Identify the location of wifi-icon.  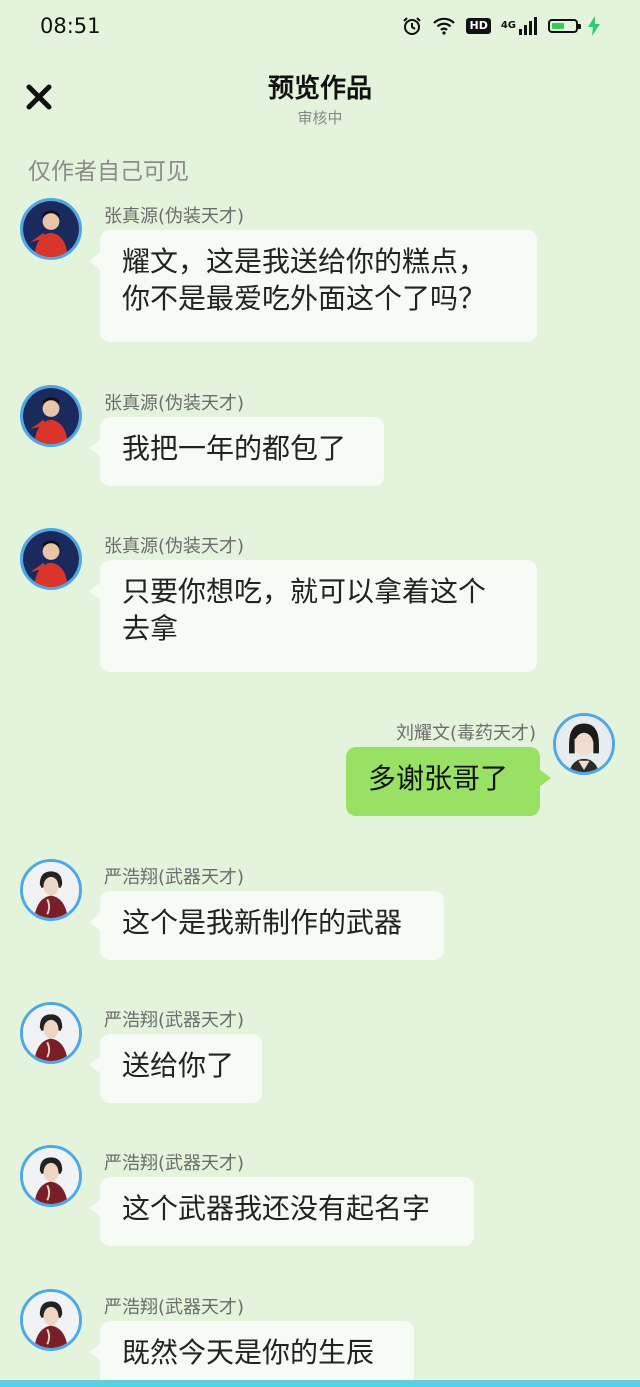
(444, 26).